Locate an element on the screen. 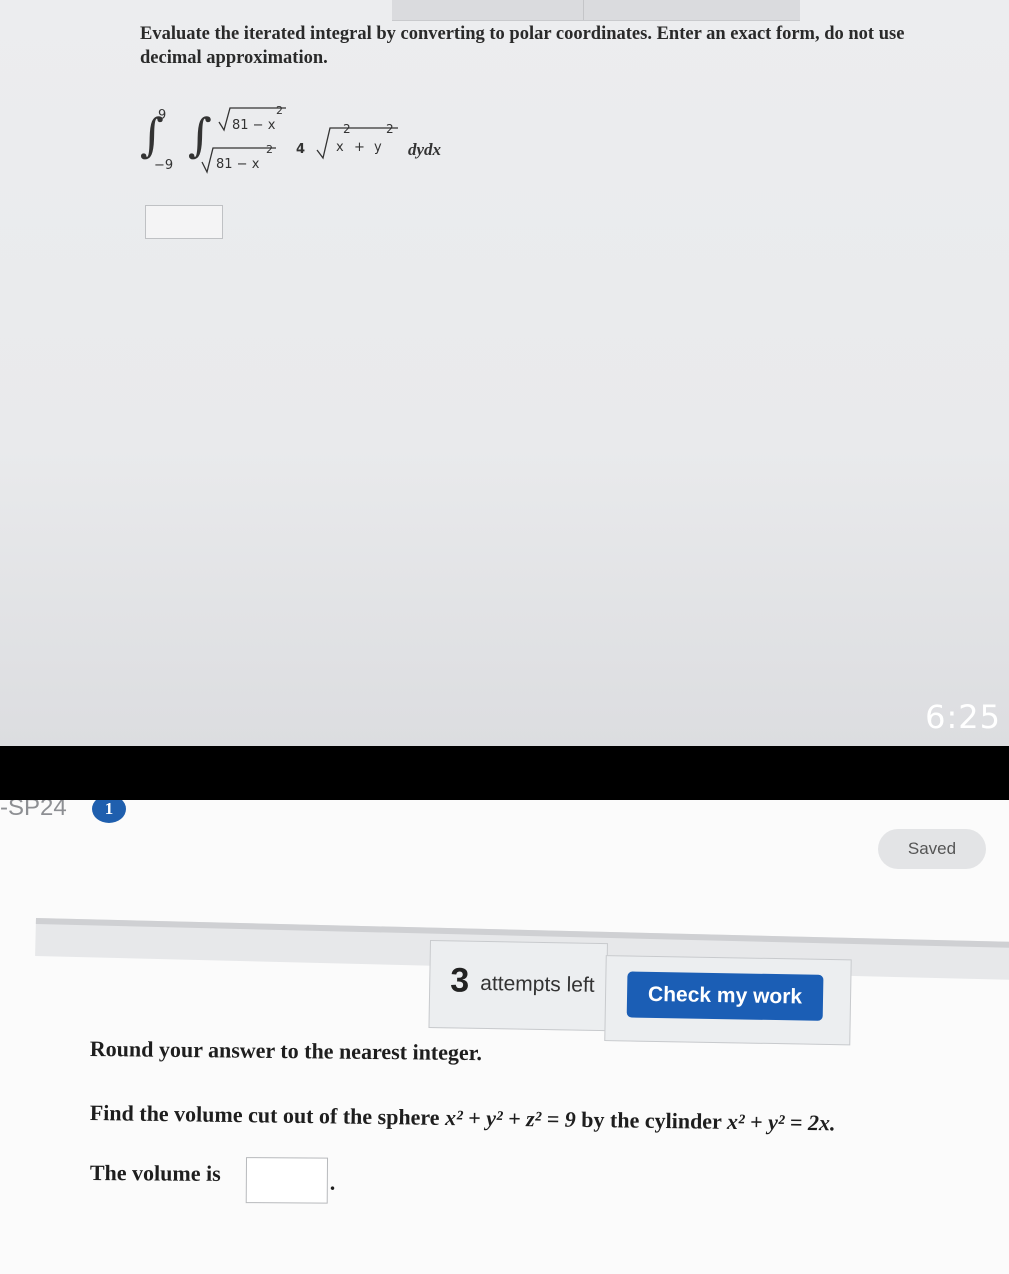 The height and width of the screenshot is (1274, 1009). volume-label: The volume is is located at coordinates (155, 1173).